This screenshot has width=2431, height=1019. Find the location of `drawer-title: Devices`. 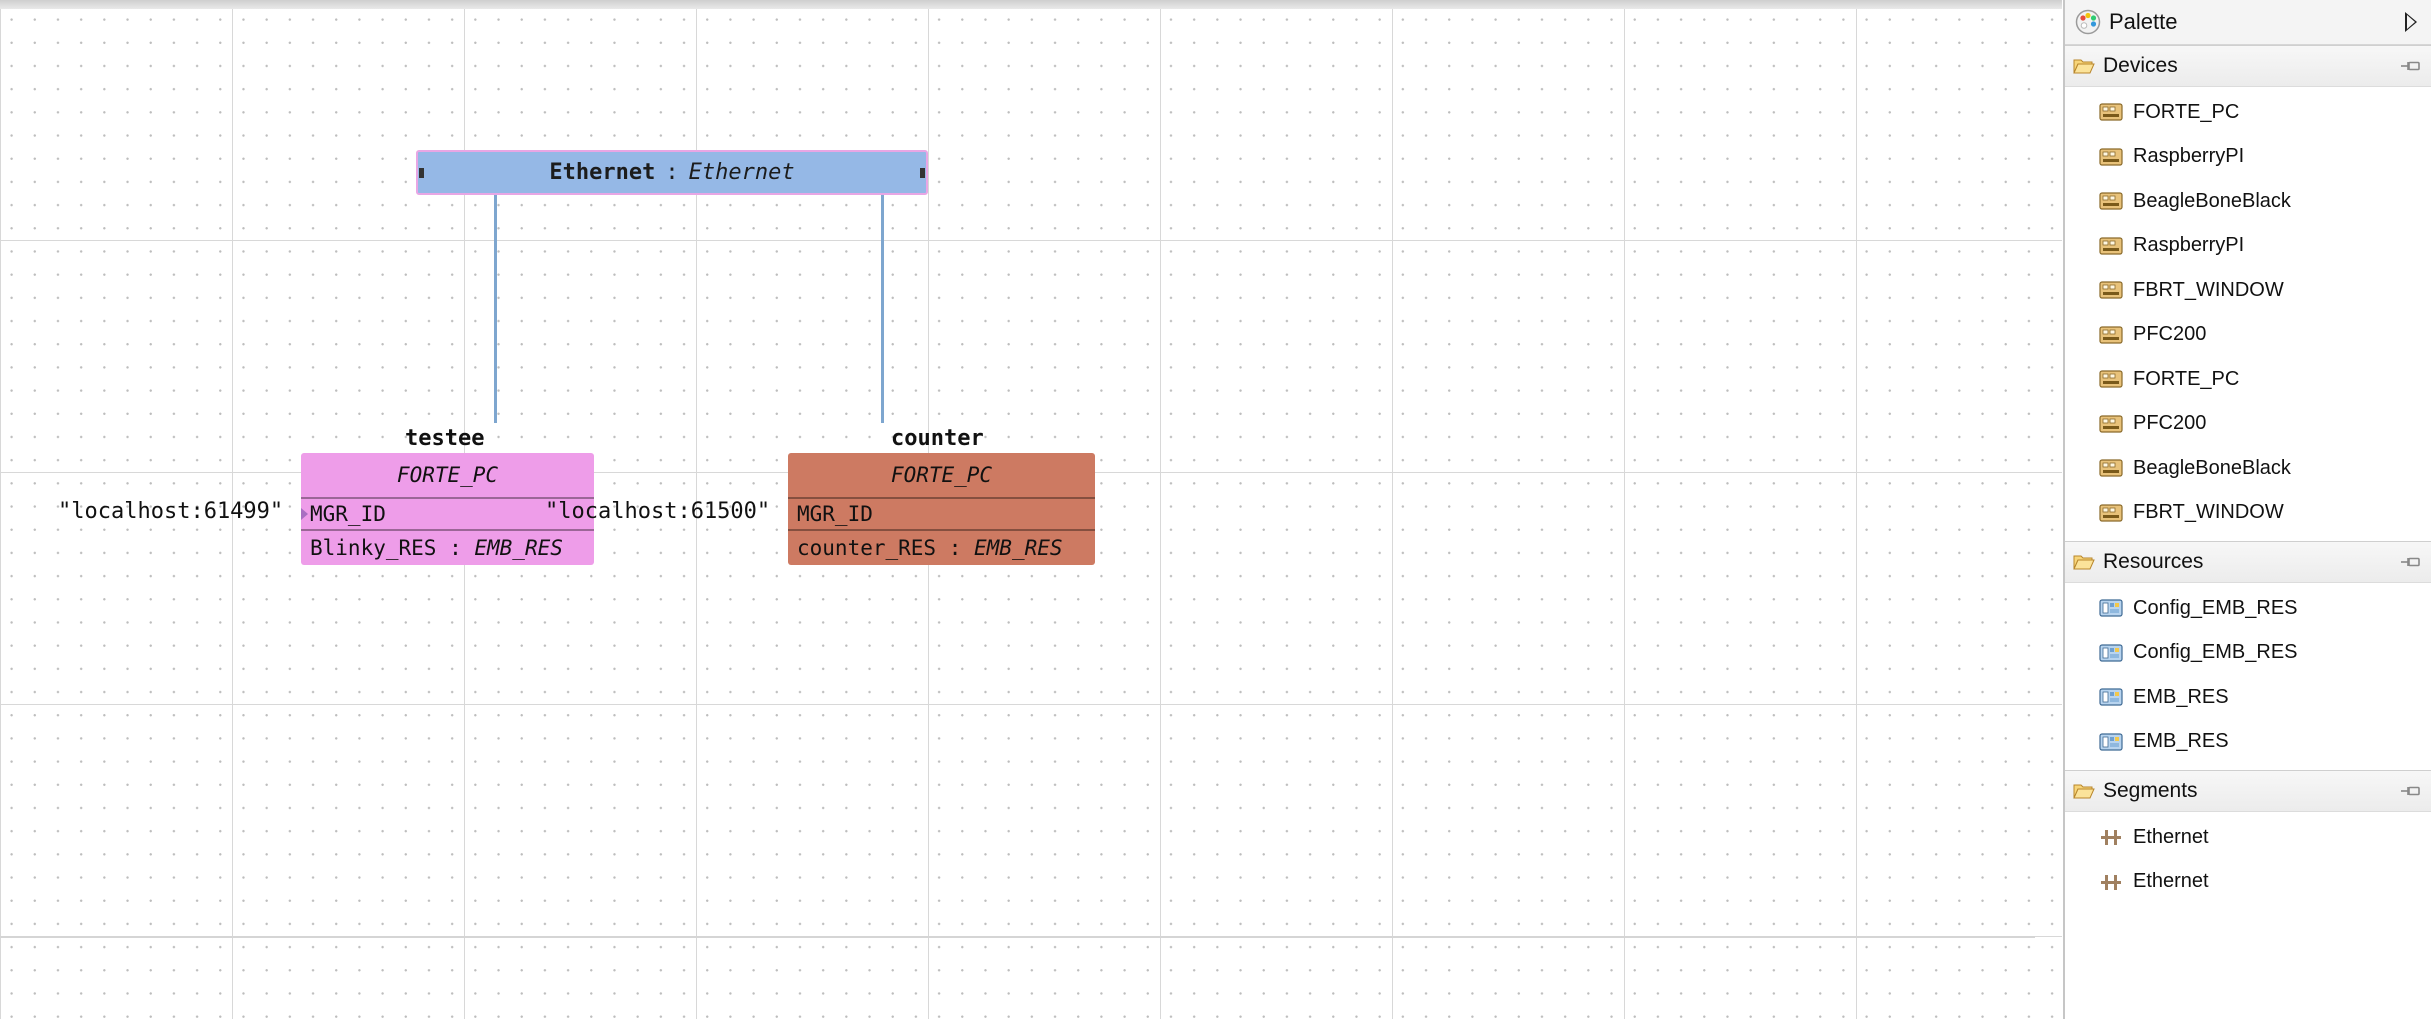

drawer-title: Devices is located at coordinates (2140, 65).